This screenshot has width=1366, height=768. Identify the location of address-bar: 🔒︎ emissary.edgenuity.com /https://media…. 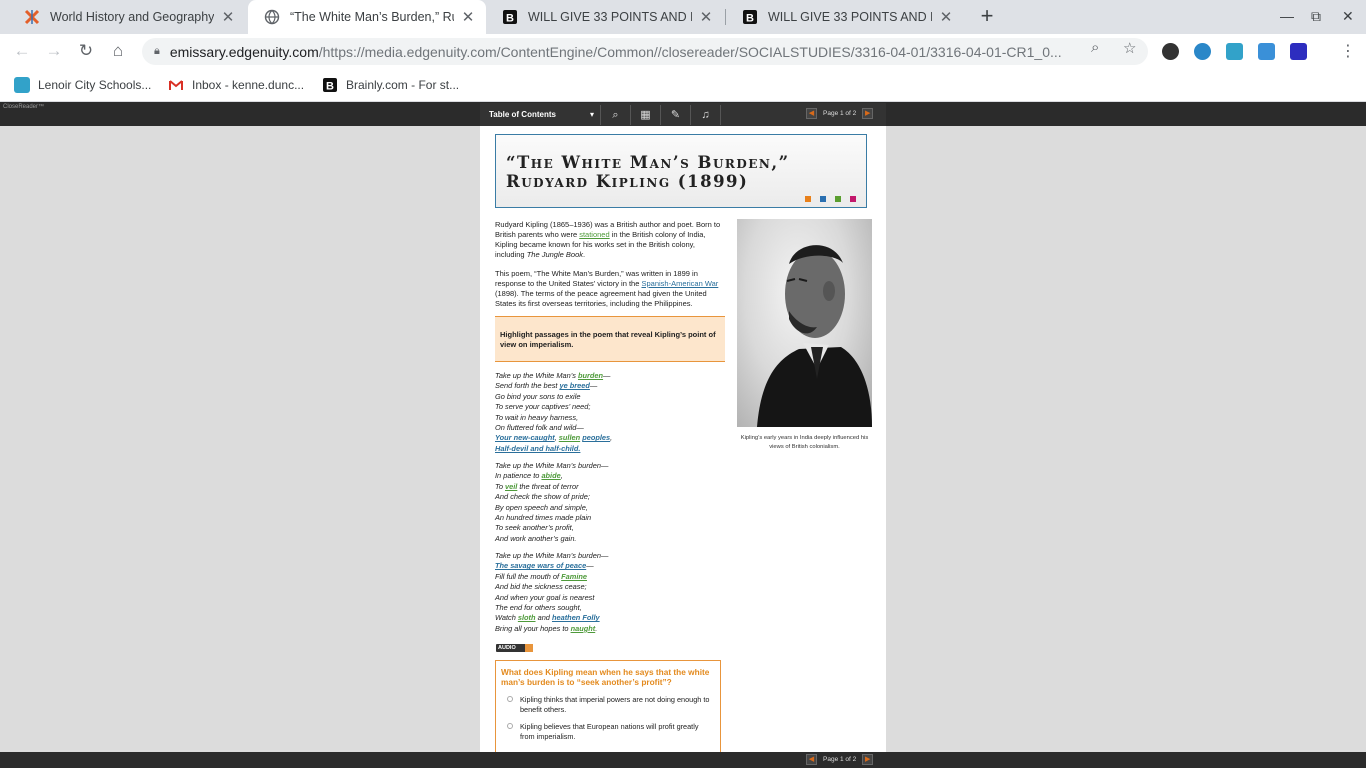
(645, 51).